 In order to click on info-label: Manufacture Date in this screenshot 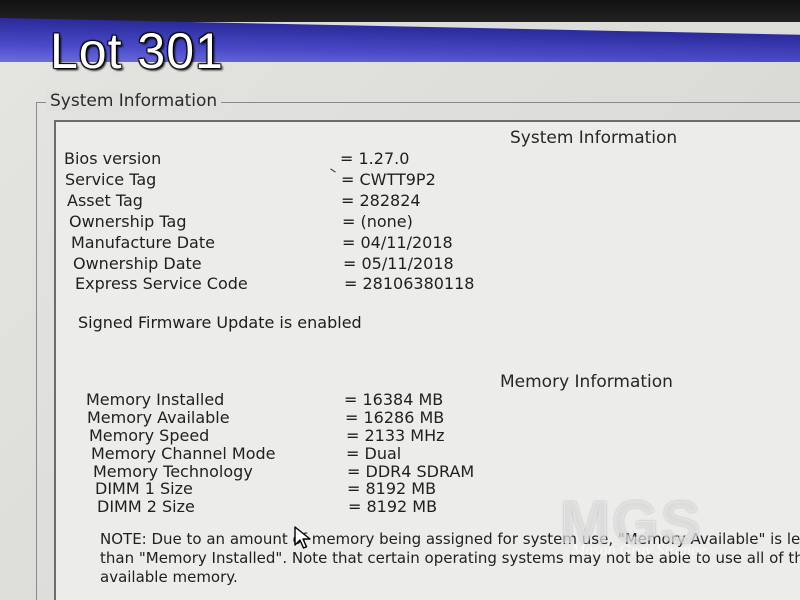, I will do `click(143, 242)`.